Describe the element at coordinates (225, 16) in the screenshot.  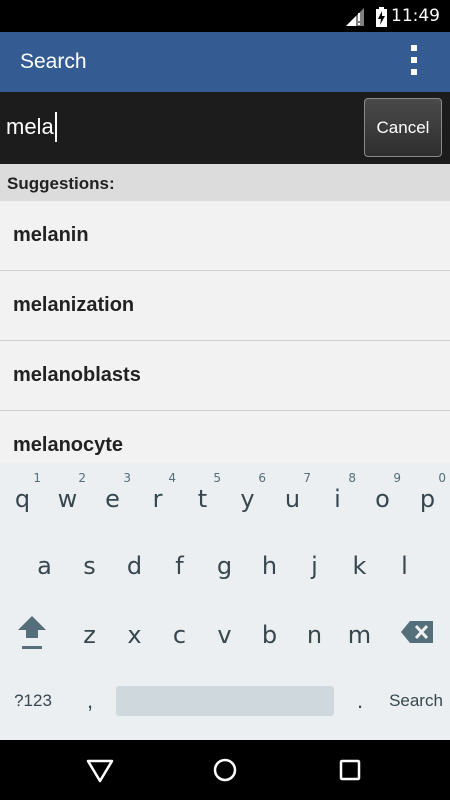
I see `status-bar: 11:49` at that location.